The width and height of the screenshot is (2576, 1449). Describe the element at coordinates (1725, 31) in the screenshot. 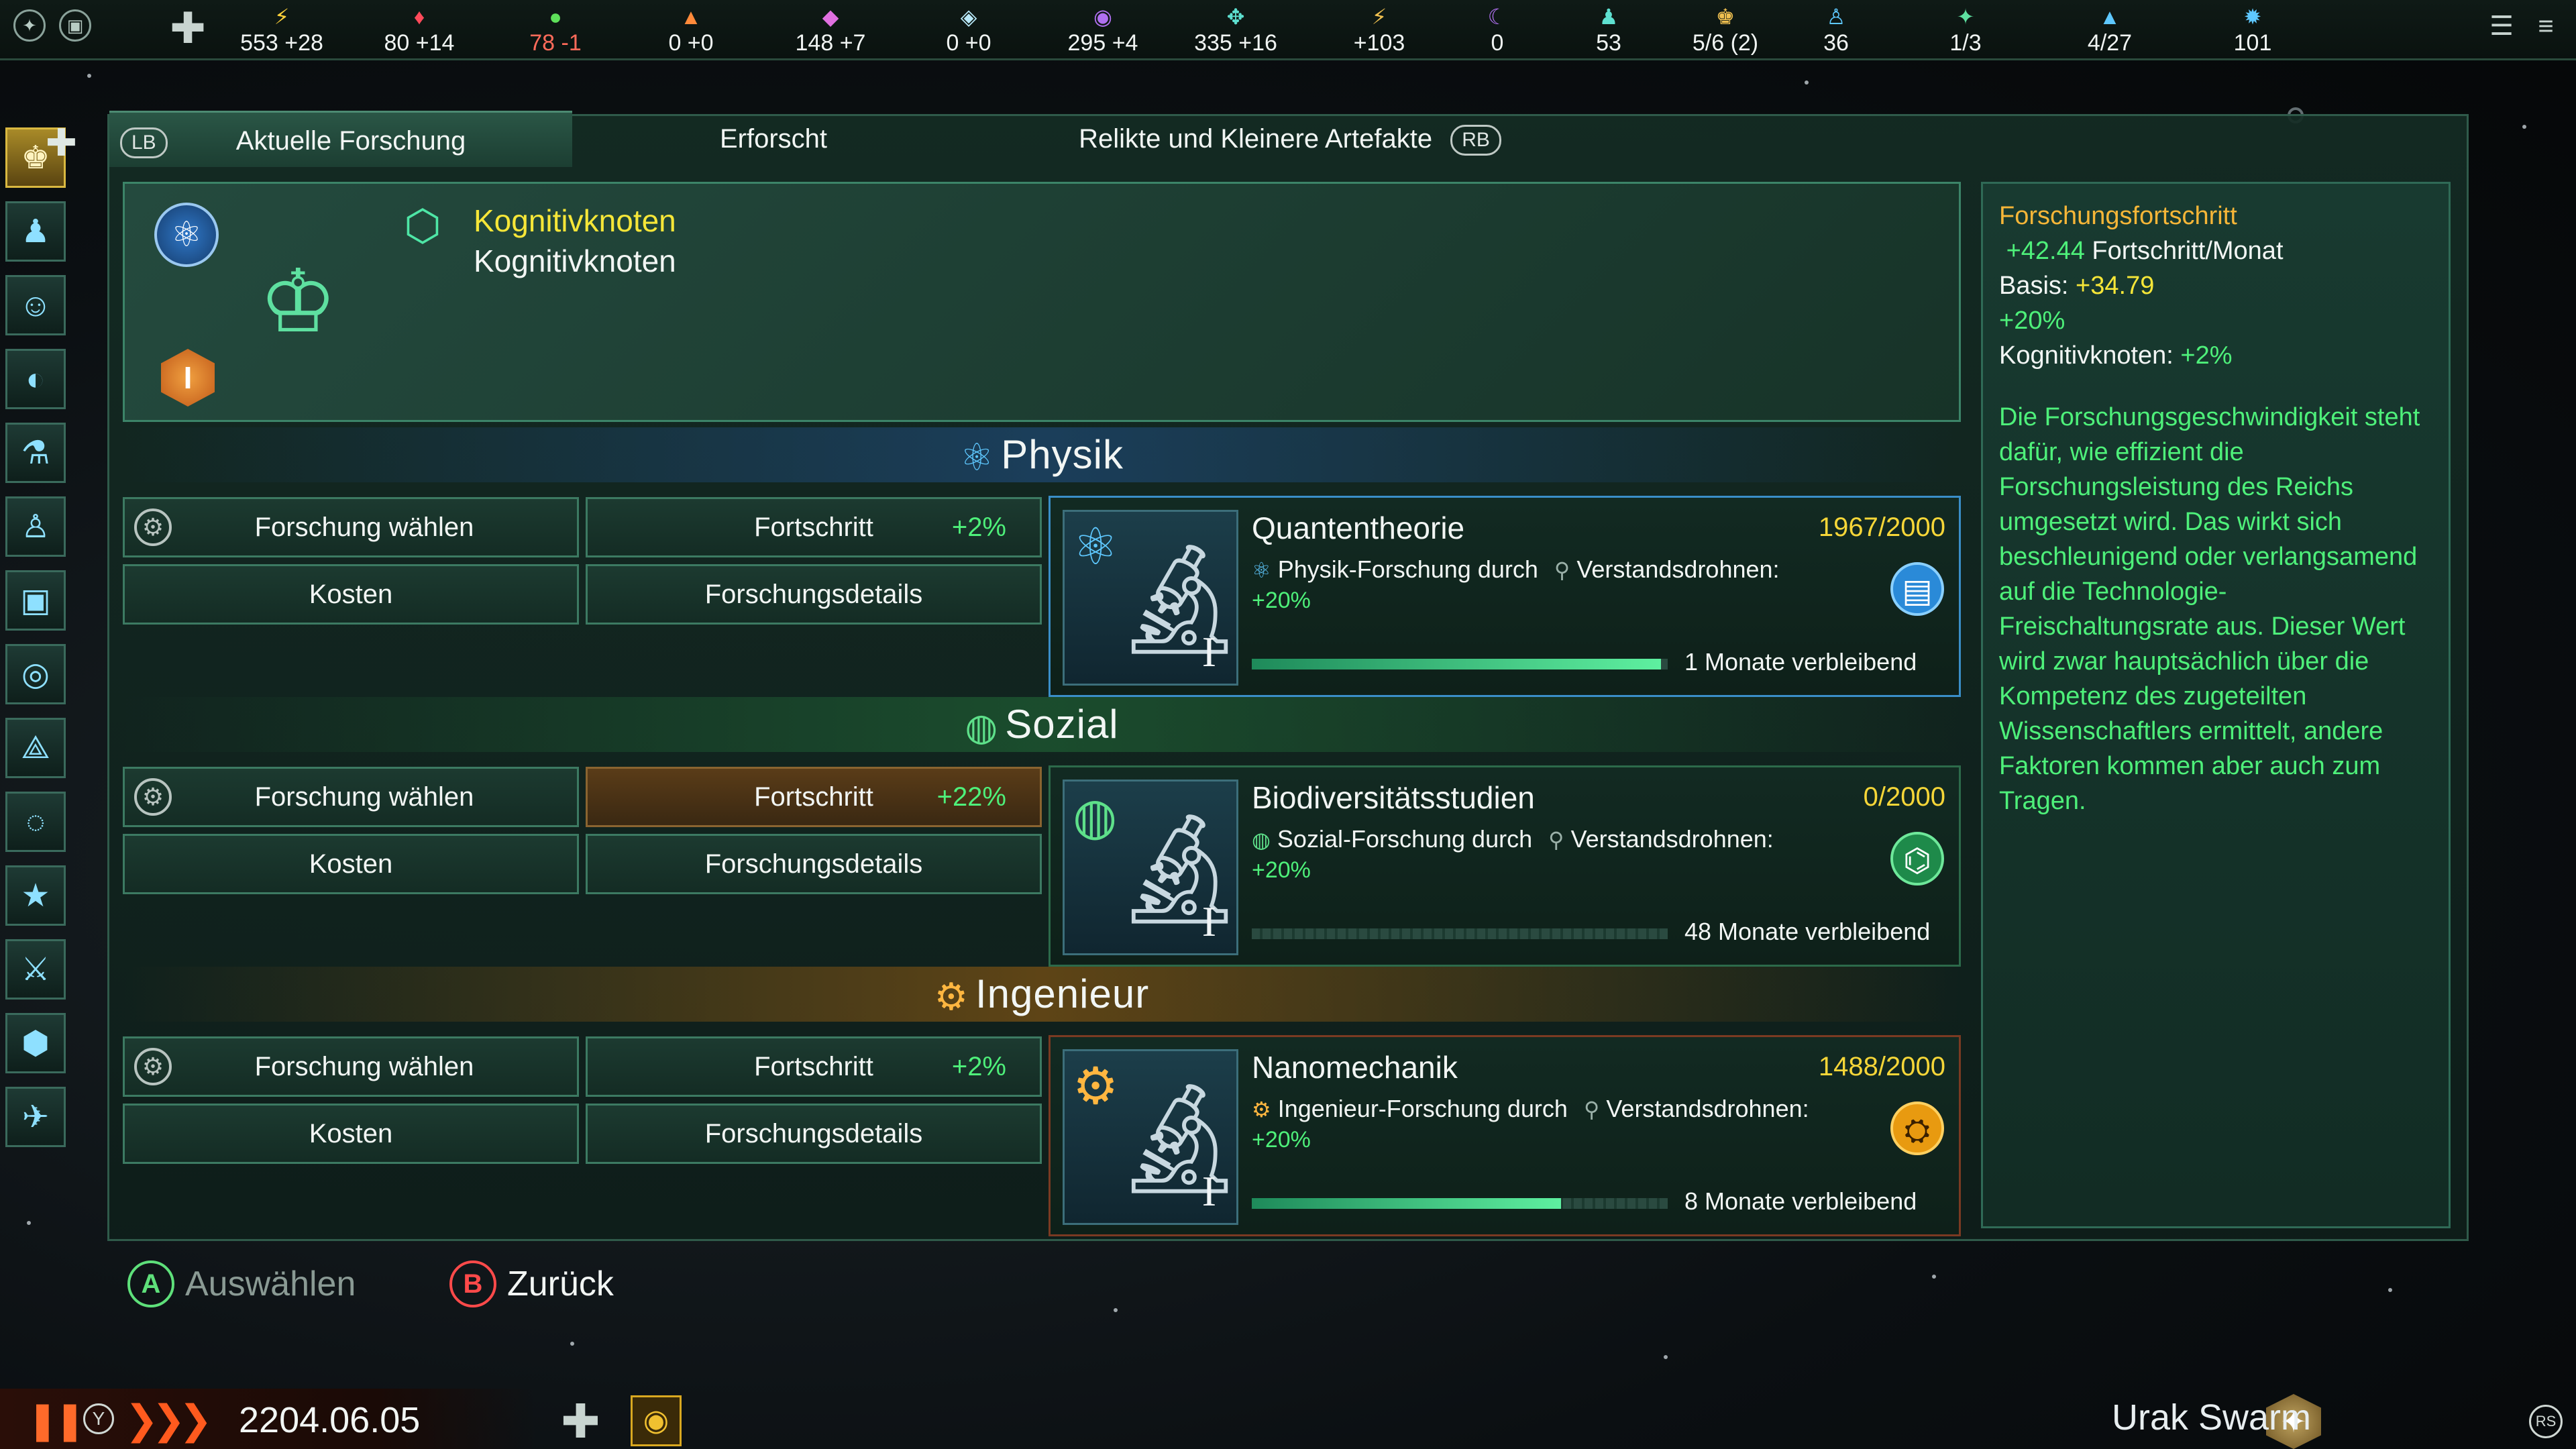

I see `resource-admin-cap: ♚ 5/6 (2)` at that location.